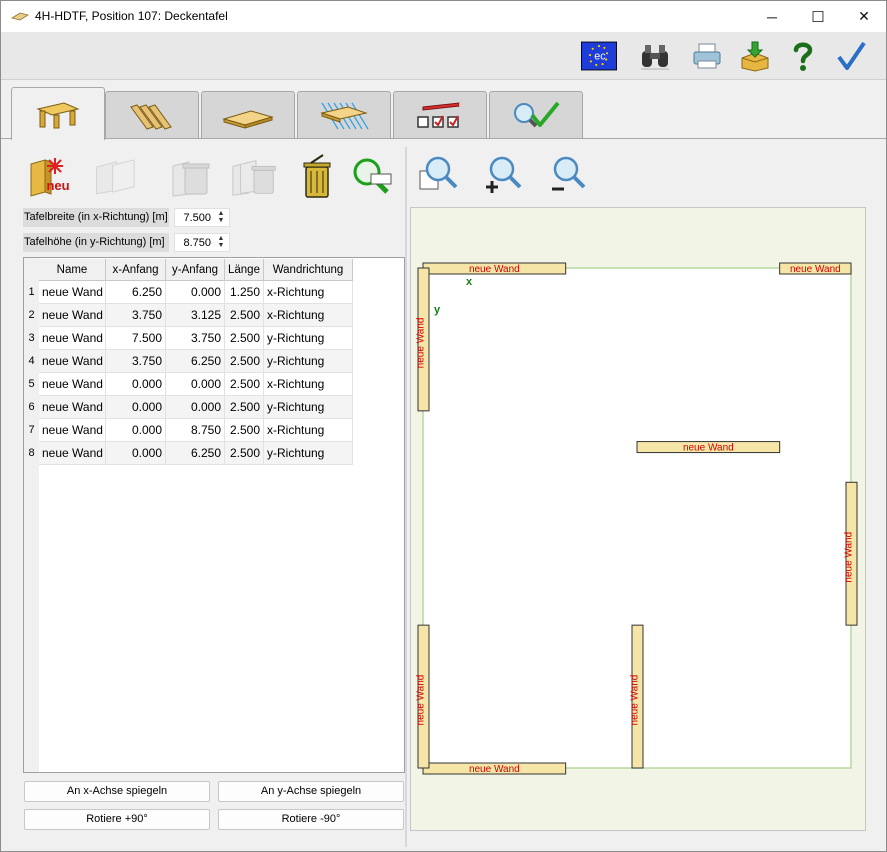 The width and height of the screenshot is (887, 852). I want to click on column-header-x: x-Anfang, so click(136, 270).